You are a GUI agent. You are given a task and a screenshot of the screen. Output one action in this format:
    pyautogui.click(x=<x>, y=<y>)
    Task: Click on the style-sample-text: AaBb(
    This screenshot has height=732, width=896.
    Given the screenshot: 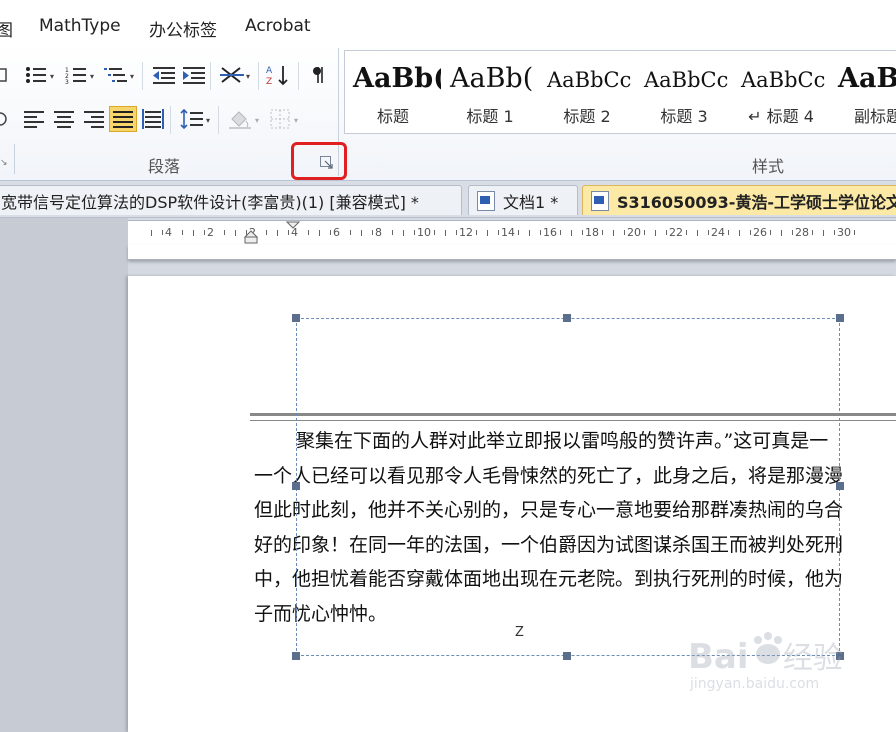 What is the action you would take?
    pyautogui.click(x=492, y=78)
    